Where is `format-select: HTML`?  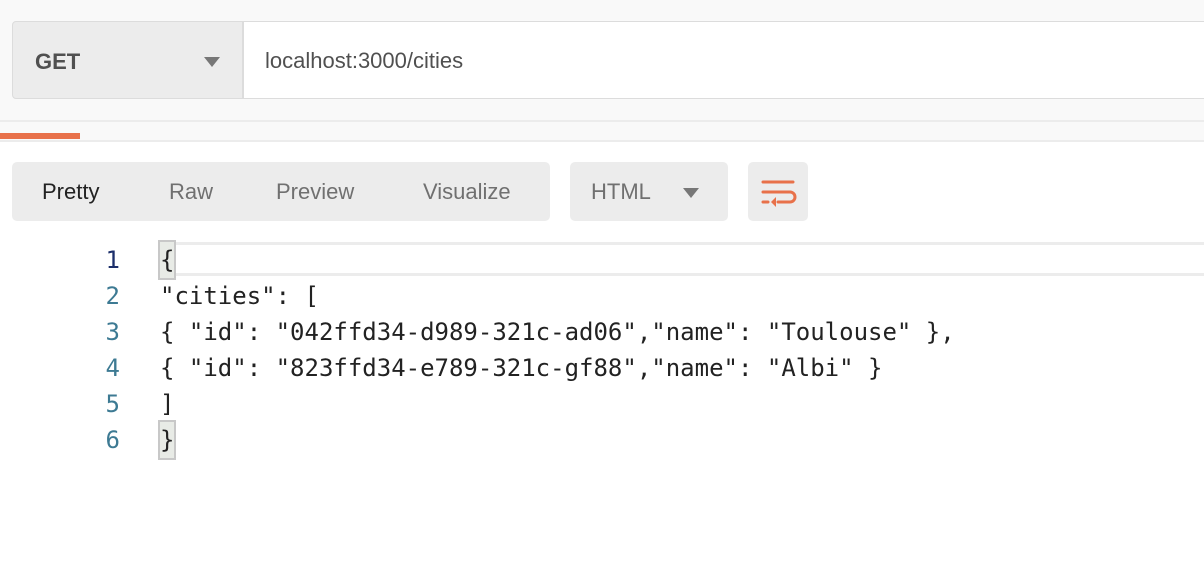 format-select: HTML is located at coordinates (649, 191).